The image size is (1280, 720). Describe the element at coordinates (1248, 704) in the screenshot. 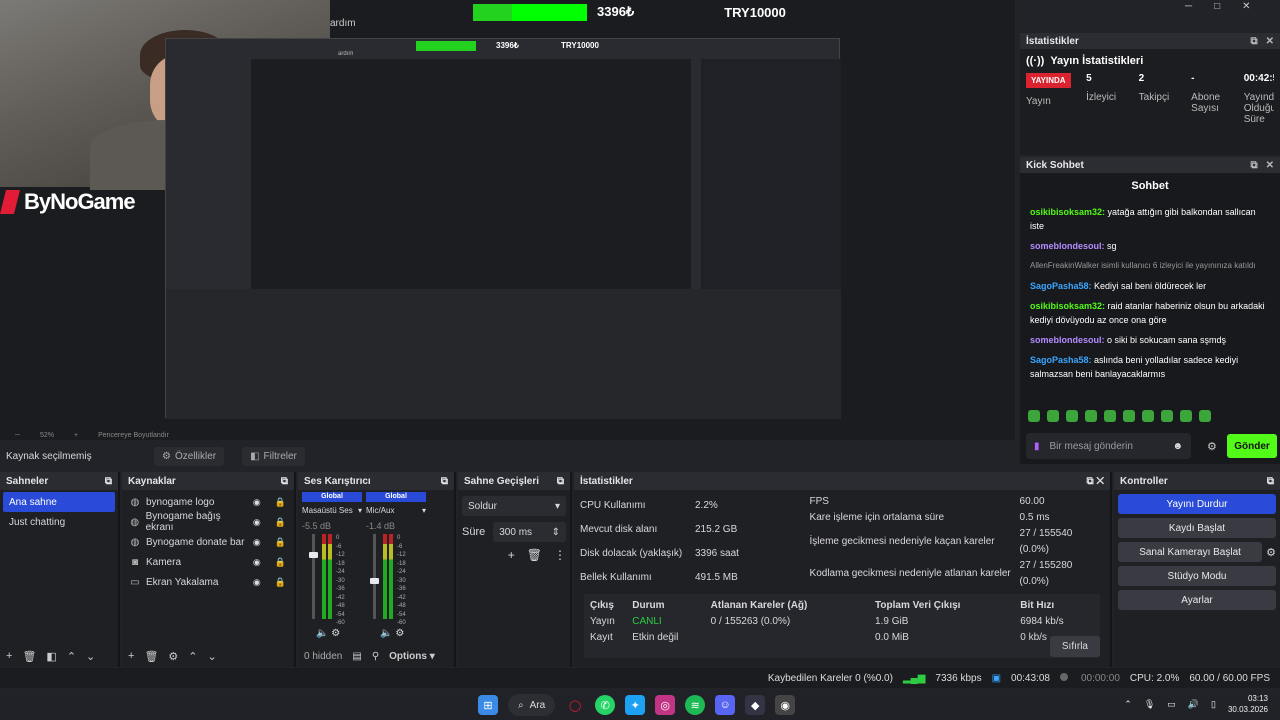

I see `clock: 03:13 30.03.2026` at that location.